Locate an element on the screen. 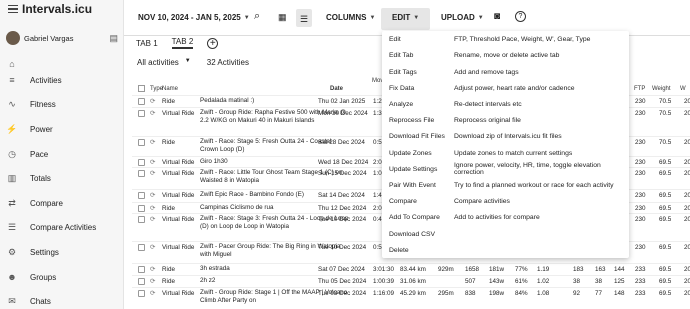 The width and height of the screenshot is (690, 309). menu-item-download-csv: Download CSV is located at coordinates (505, 233).